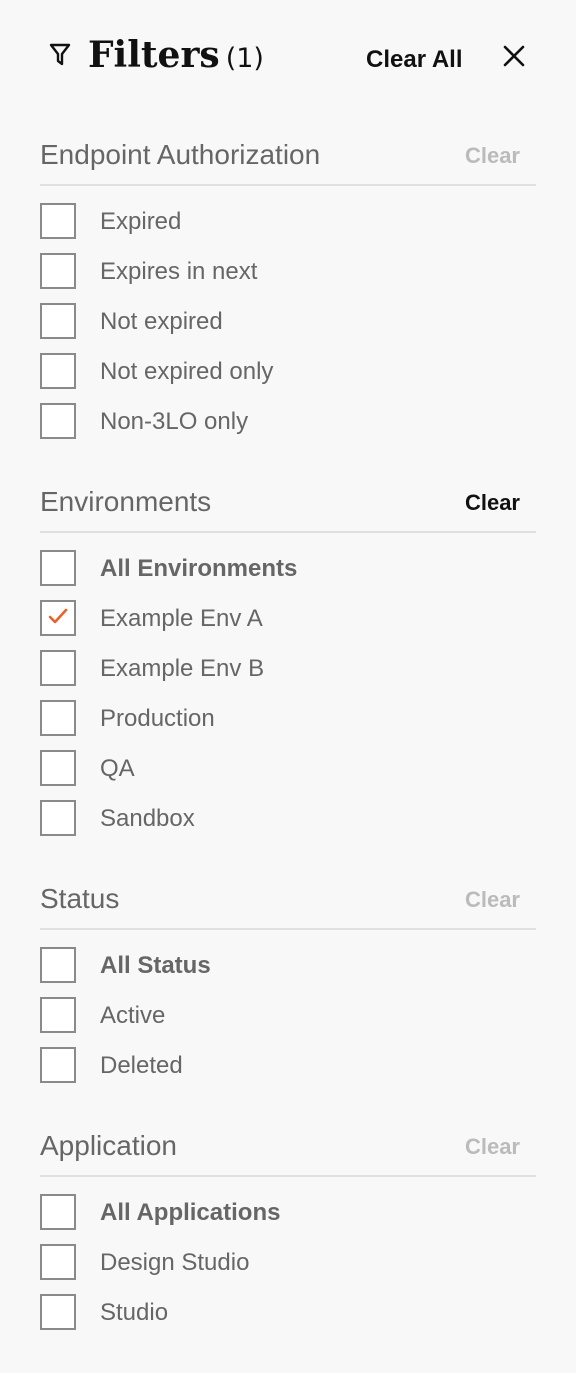  I want to click on clear-status-button: Clear, so click(492, 900).